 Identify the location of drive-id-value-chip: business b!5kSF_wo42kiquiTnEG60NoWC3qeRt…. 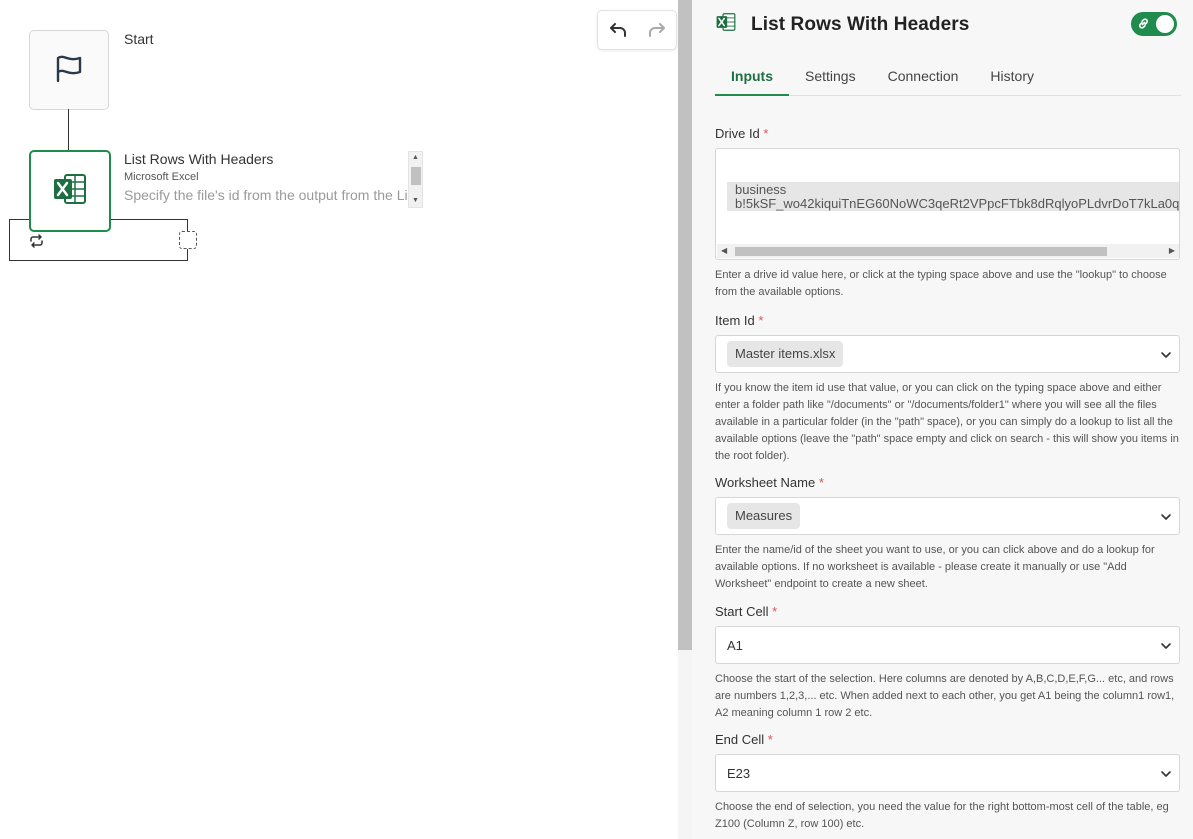
(953, 196).